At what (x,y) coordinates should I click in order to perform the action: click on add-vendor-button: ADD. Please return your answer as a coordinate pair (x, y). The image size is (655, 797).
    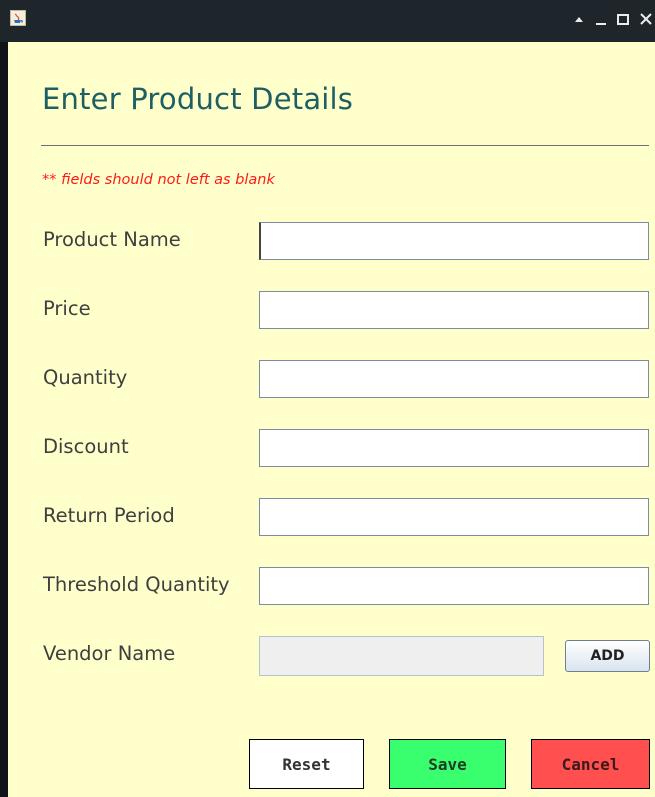
    Looking at the image, I should click on (607, 656).